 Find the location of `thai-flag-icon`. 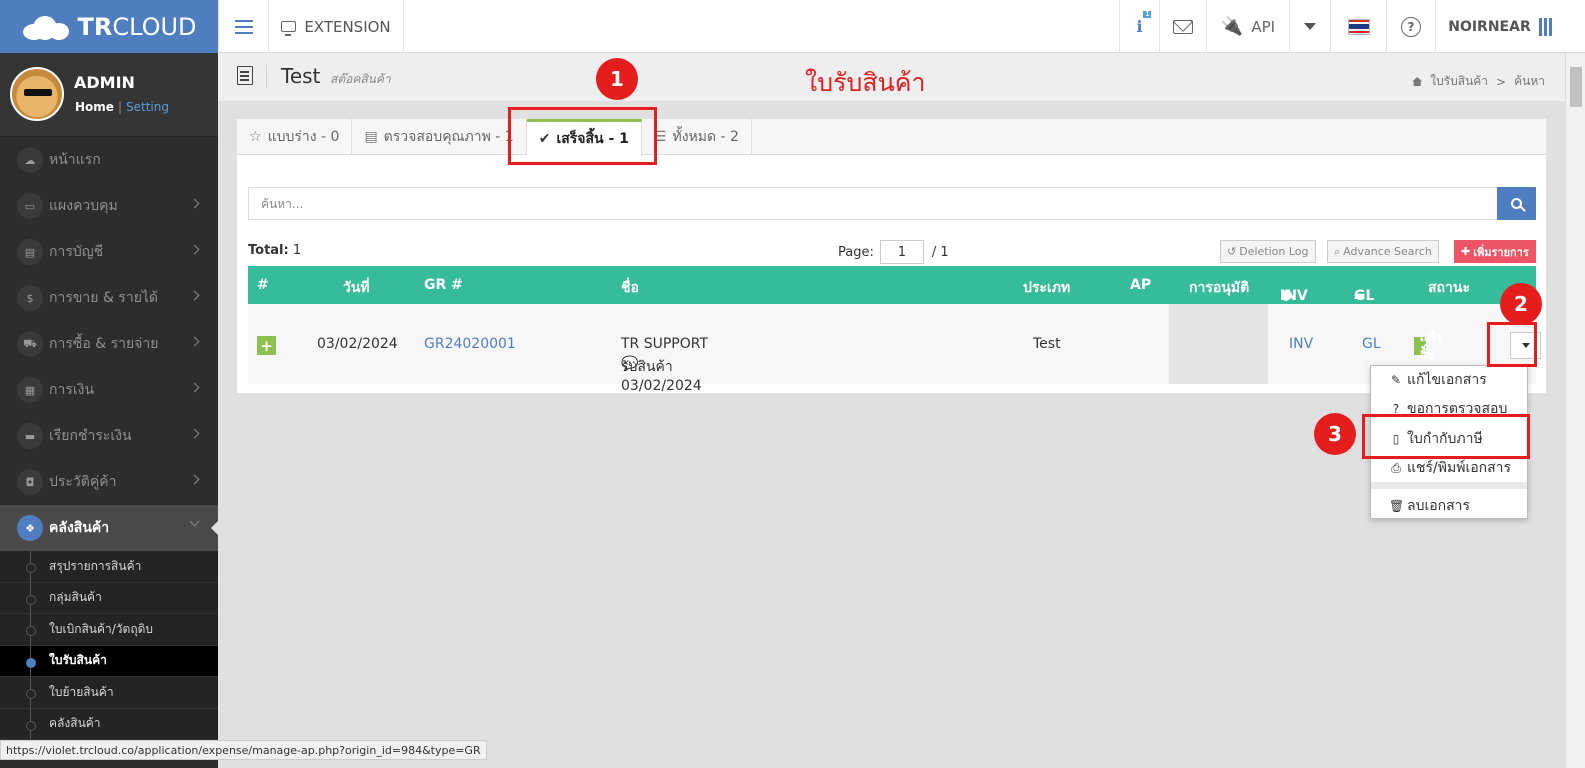

thai-flag-icon is located at coordinates (1358, 26).